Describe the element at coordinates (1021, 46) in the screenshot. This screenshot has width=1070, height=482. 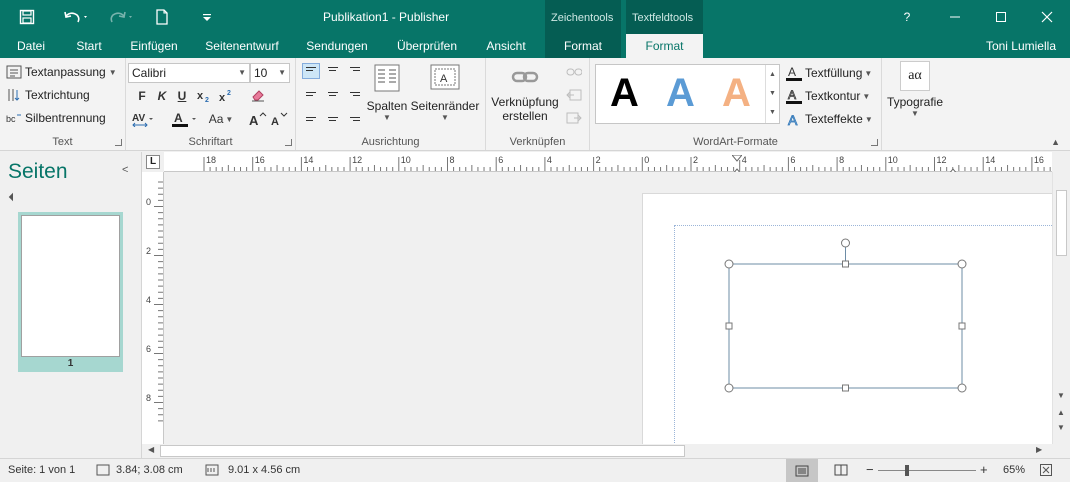
I see `user-name: Toni Lumiella` at that location.